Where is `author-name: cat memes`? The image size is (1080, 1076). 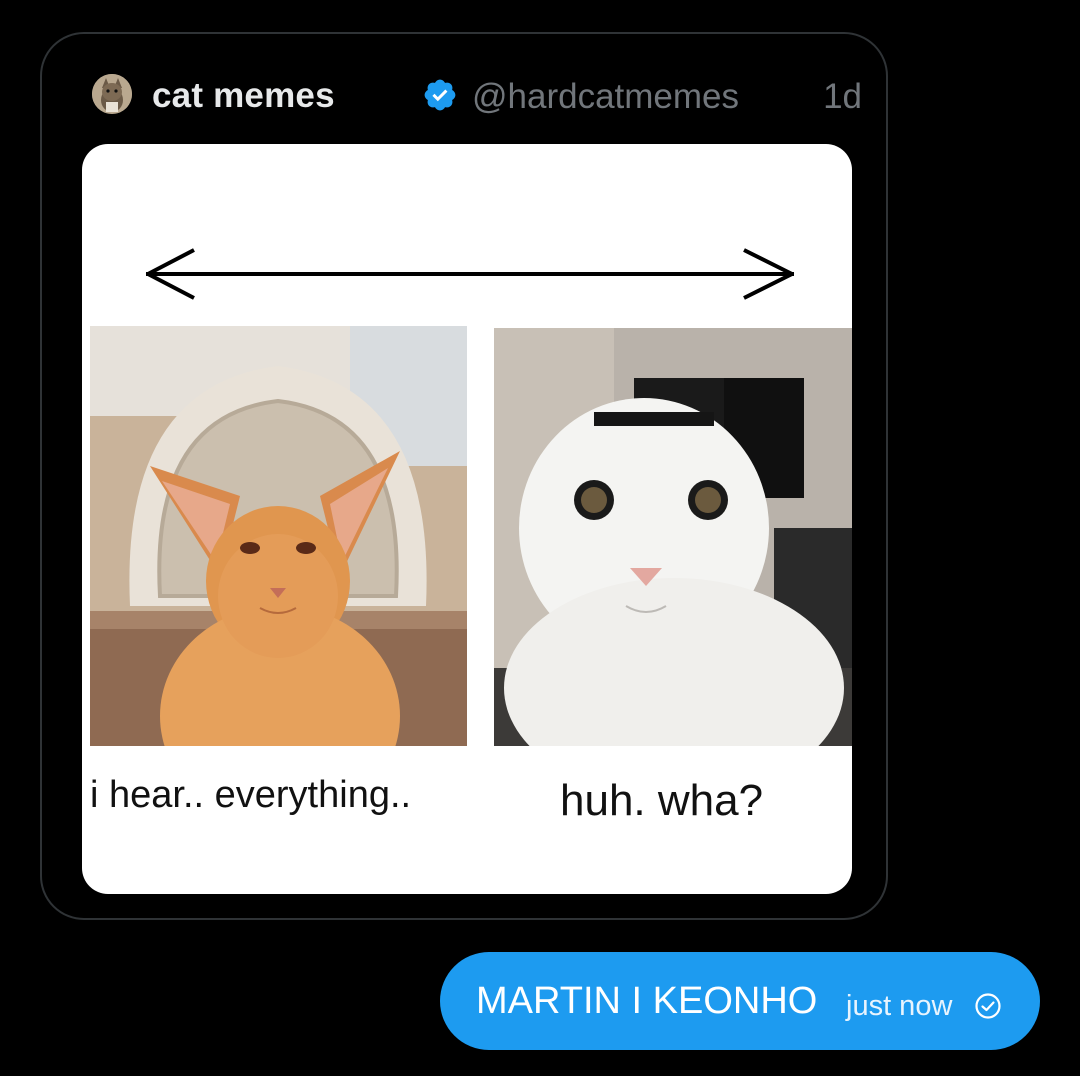
author-name: cat memes is located at coordinates (243, 96).